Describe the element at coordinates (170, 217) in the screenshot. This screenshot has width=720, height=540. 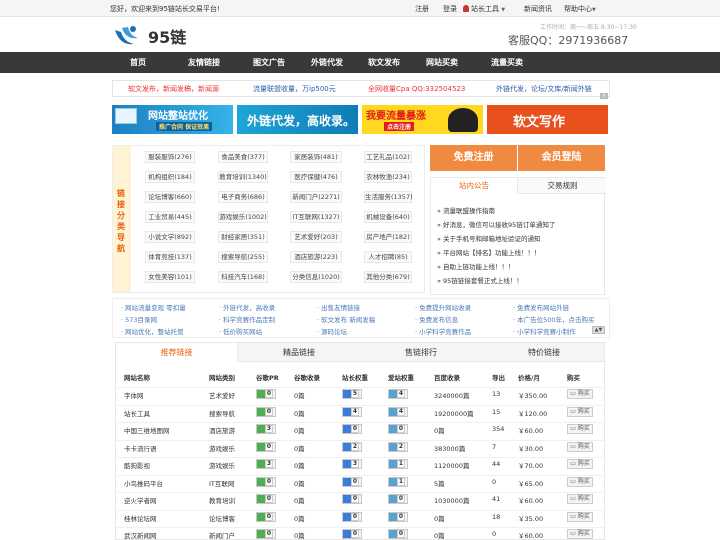
I see `category-chip: 工业贸易(445)` at that location.